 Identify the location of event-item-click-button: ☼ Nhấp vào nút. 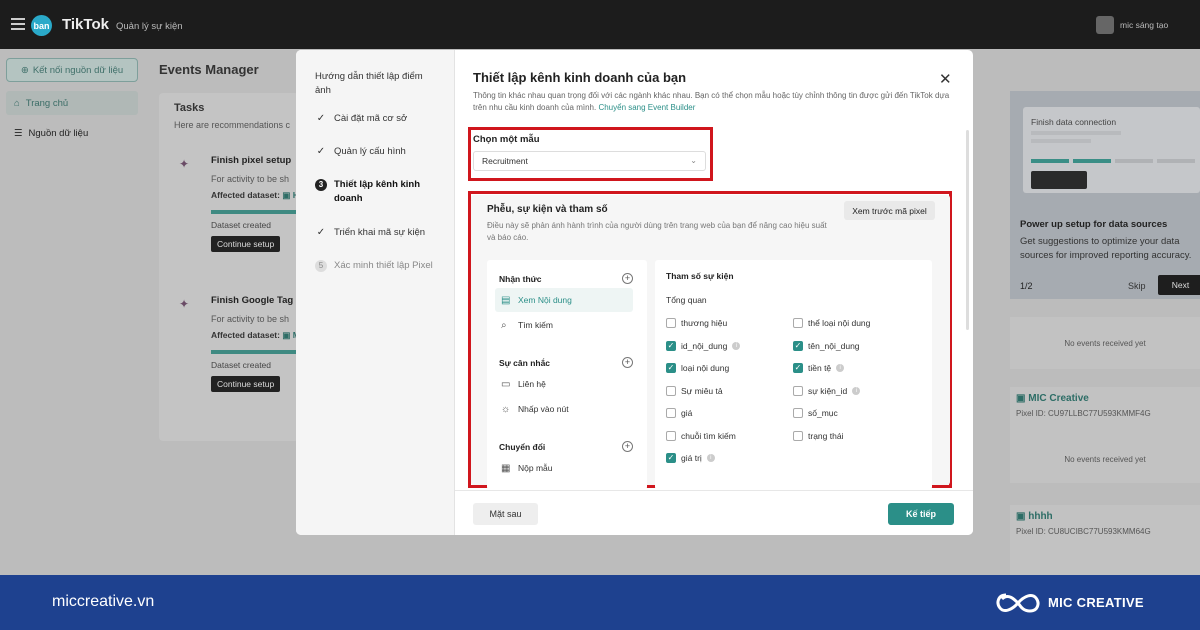
(564, 409).